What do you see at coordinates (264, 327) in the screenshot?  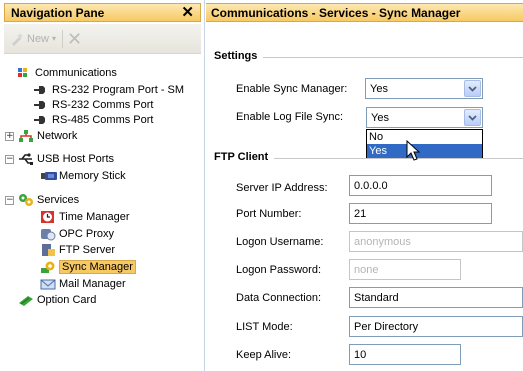 I see `list-mode-label: LIST Mode:` at bounding box center [264, 327].